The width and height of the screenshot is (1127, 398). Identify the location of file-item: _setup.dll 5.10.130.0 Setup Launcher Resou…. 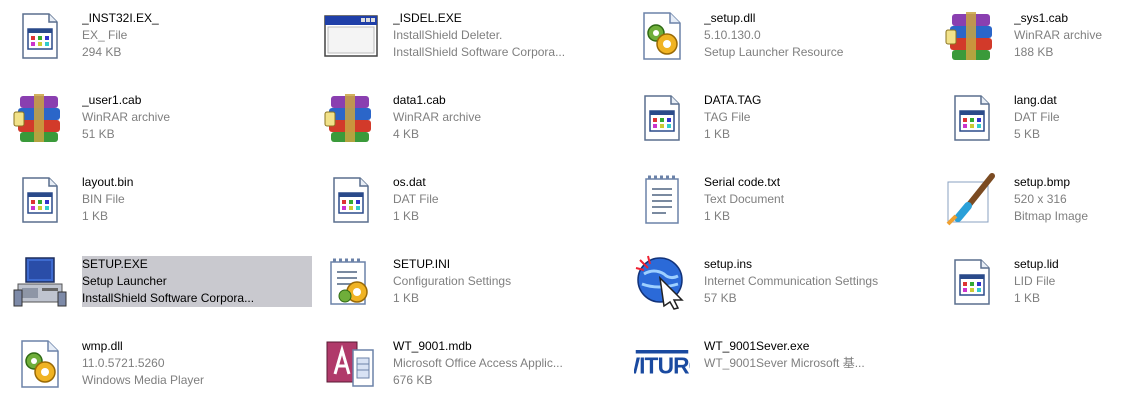
(781, 36).